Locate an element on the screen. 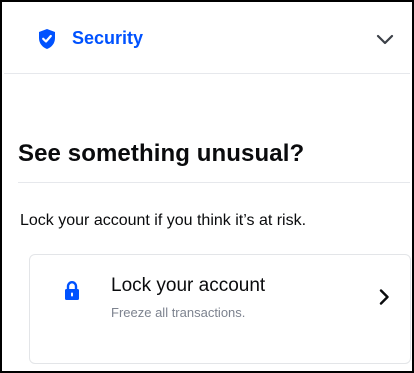  chevron-down-icon is located at coordinates (385, 39).